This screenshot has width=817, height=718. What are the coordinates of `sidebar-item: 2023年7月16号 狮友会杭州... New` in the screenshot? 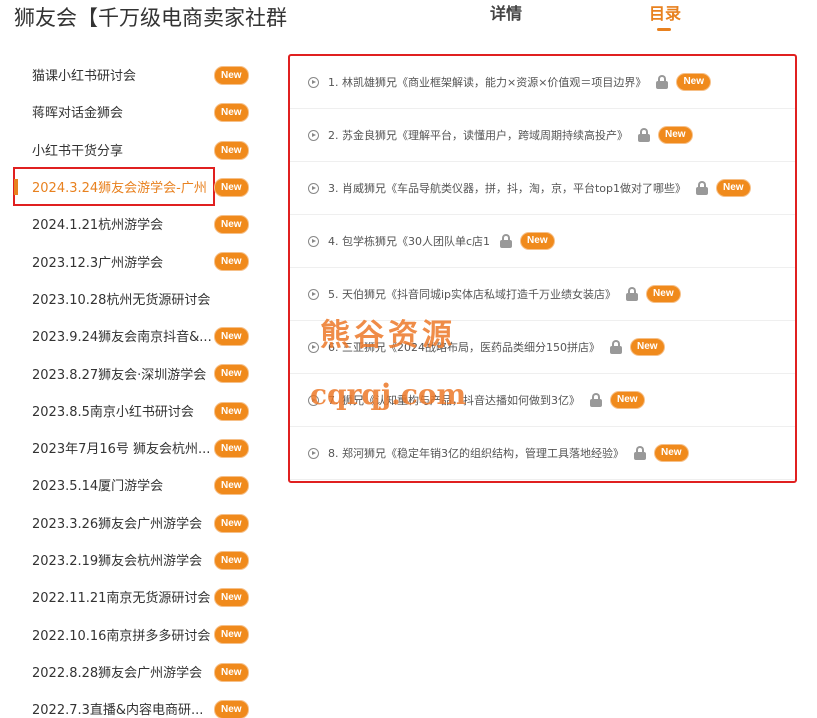 It's located at (139, 447).